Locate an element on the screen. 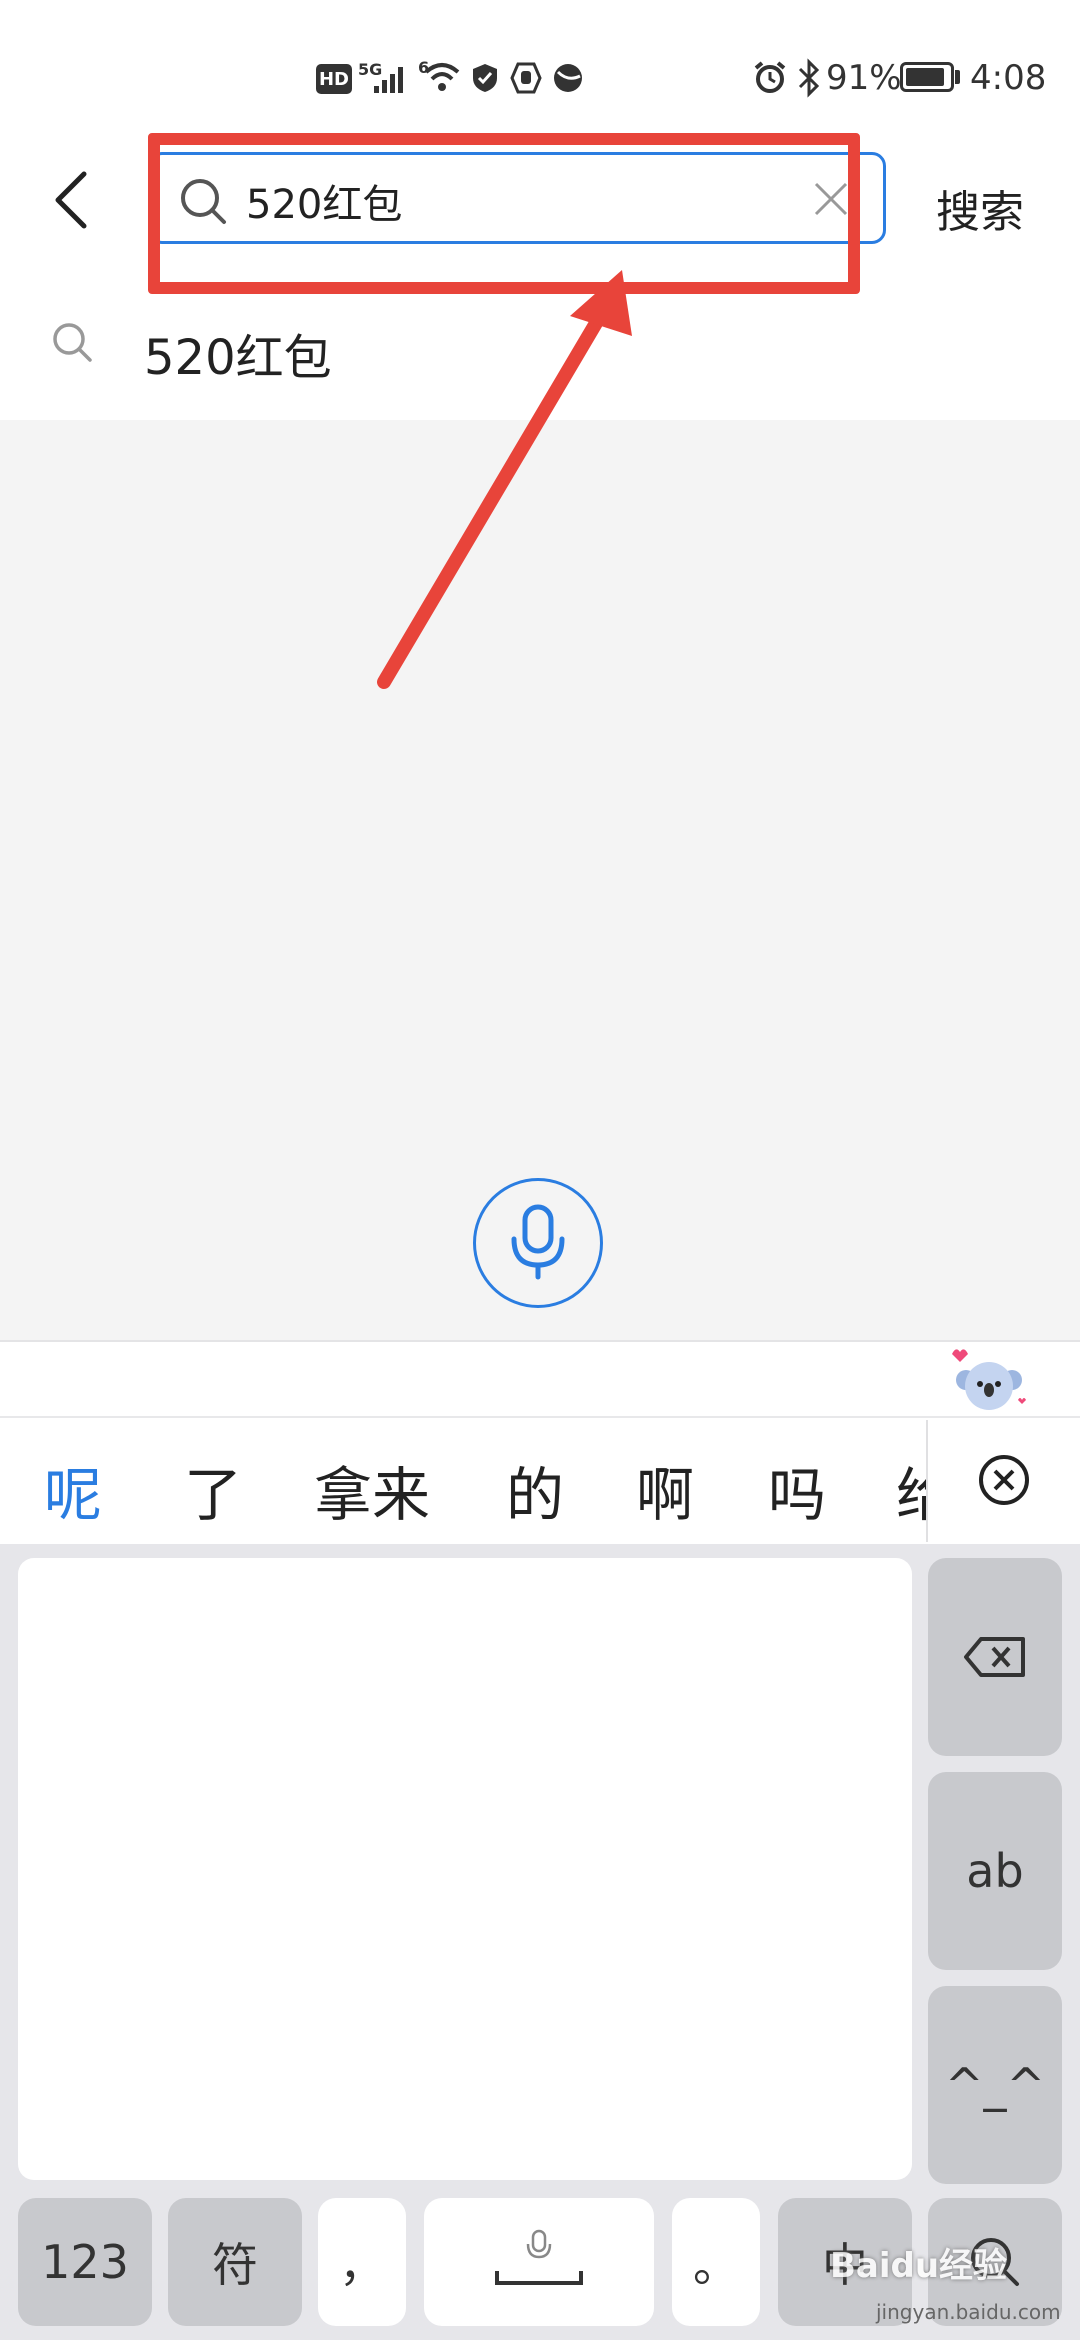 The image size is (1080, 2340). ab-key: ab is located at coordinates (995, 1871).